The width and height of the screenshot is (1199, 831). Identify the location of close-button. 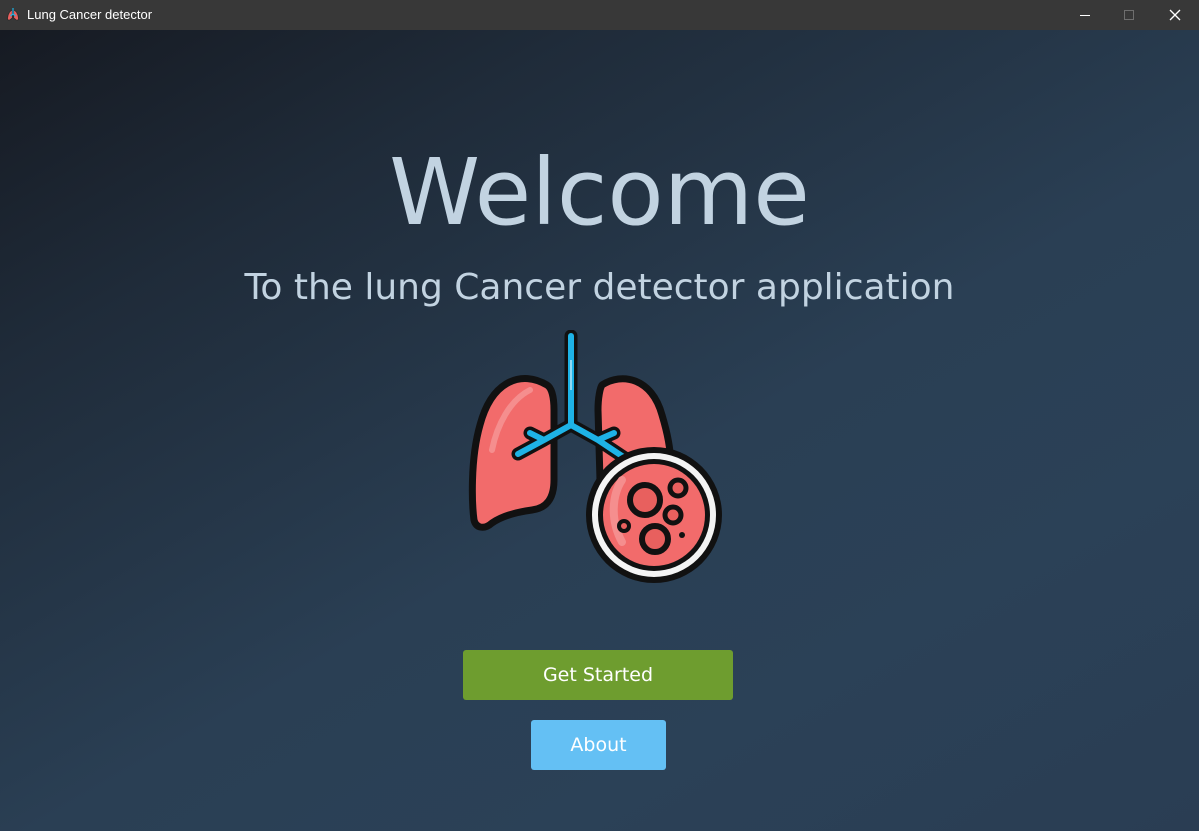
(1175, 15).